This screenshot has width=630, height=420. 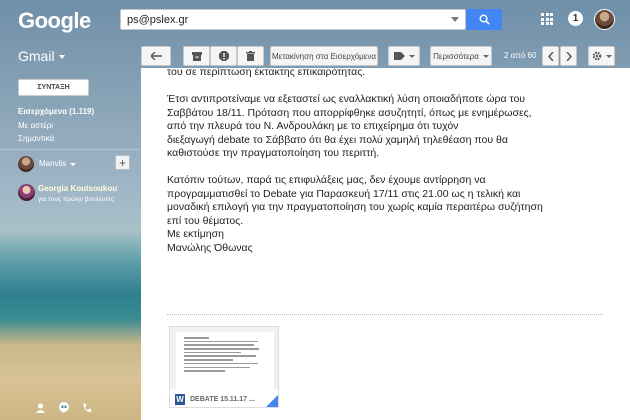 I want to click on chevron-left-icon, so click(x=550, y=56).